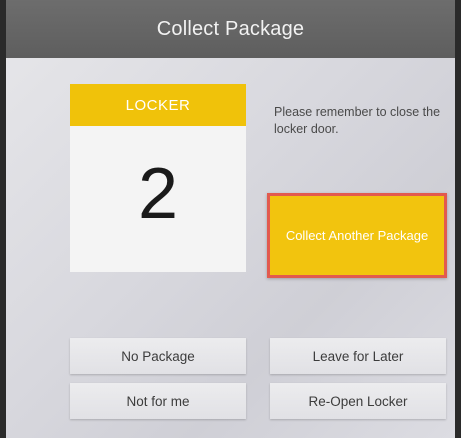 Image resolution: width=461 pixels, height=438 pixels. Describe the element at coordinates (158, 401) in the screenshot. I see `not-for-me-button: Not for me` at that location.